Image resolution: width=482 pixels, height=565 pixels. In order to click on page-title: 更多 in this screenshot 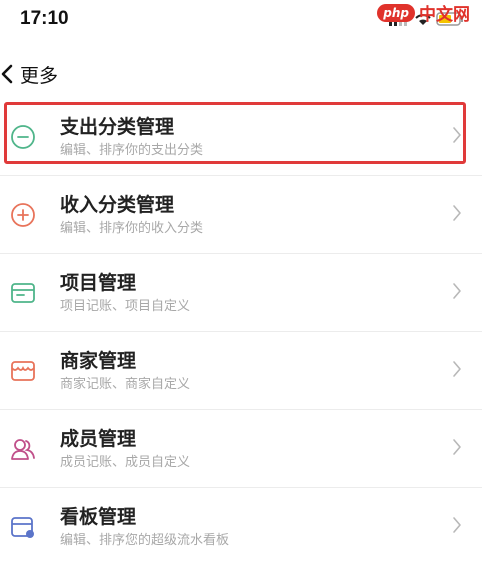, I will do `click(39, 75)`.